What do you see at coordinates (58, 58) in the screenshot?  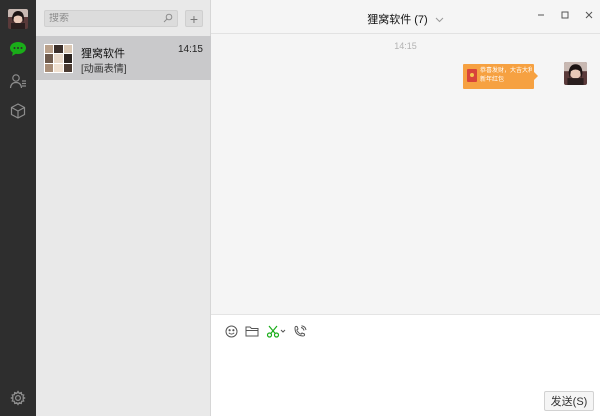 I see `group-avatar` at bounding box center [58, 58].